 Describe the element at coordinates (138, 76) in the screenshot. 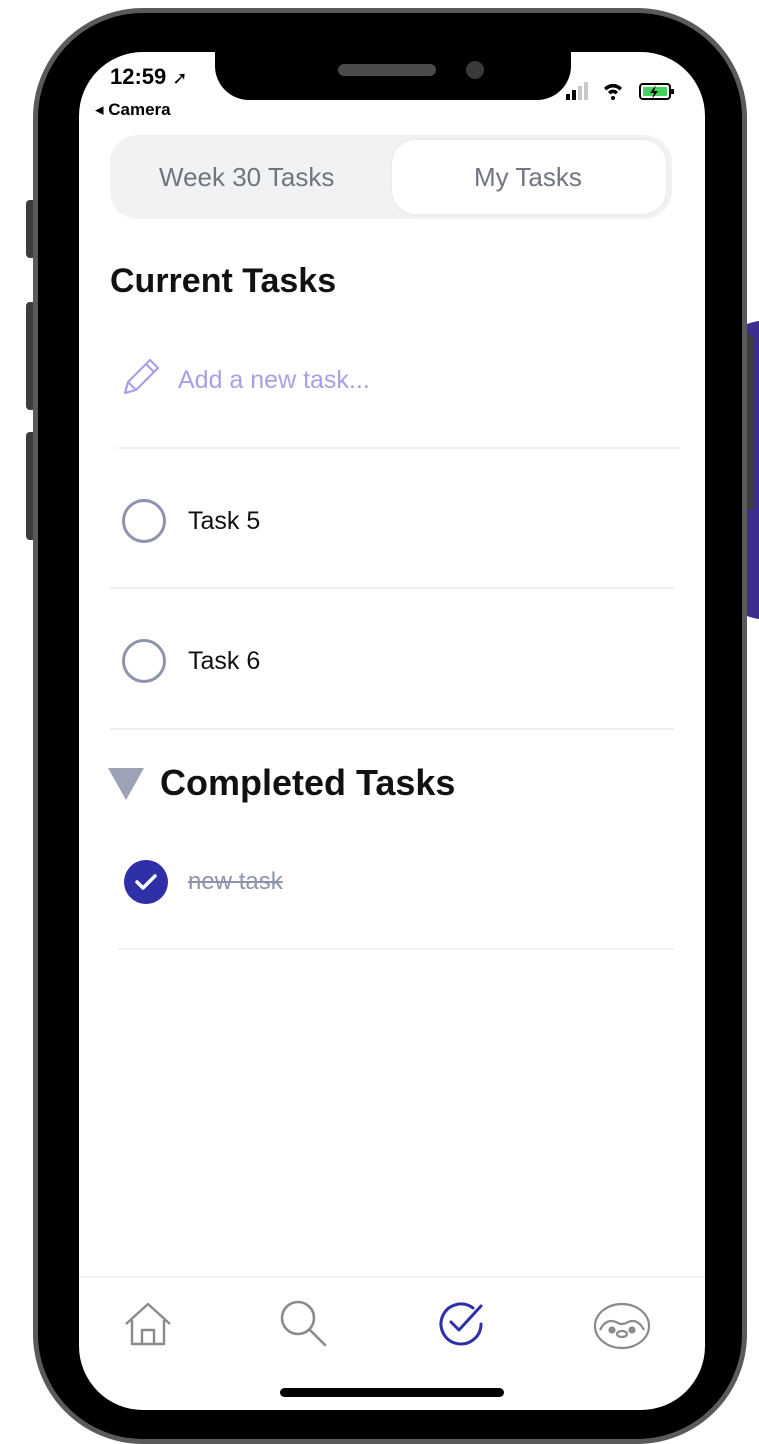

I see `status-time-text: 12:59` at that location.